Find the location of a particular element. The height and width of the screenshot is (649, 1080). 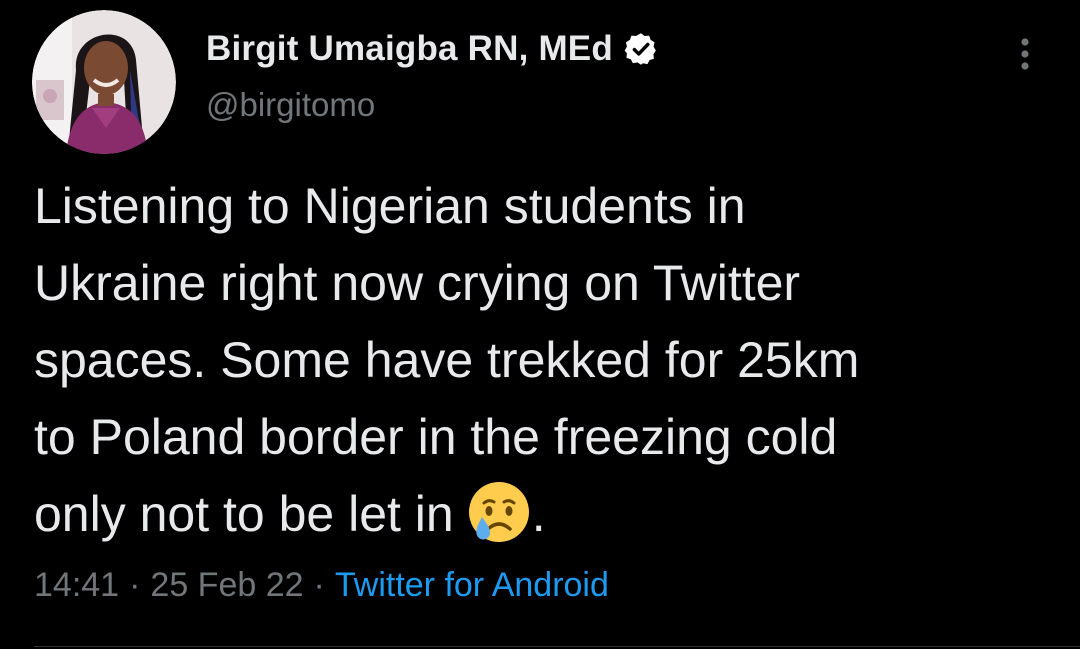

display-name: Birgit Umaigba RN, MEd is located at coordinates (409, 49).